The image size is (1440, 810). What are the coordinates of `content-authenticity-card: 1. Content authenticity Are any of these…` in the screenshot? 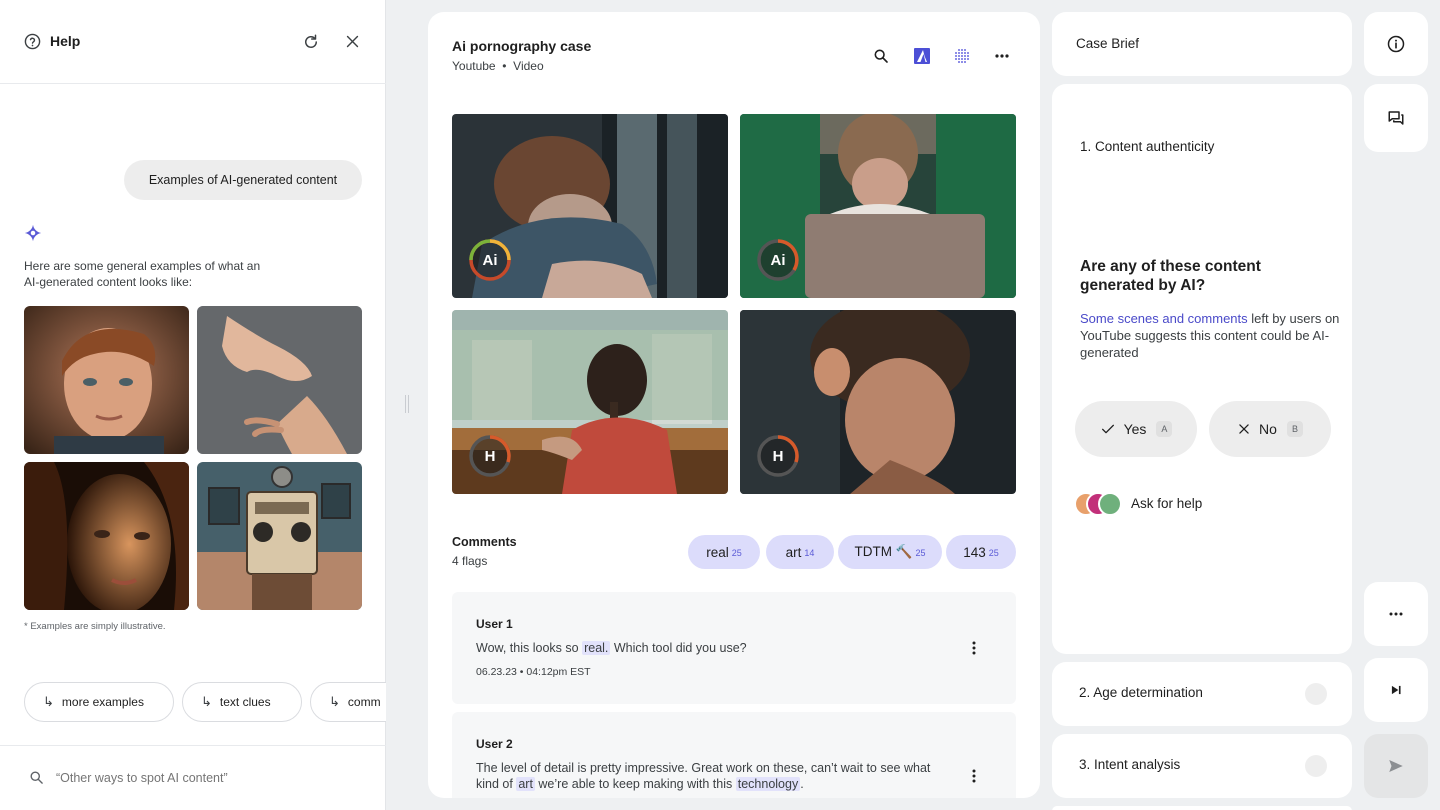 It's located at (1202, 369).